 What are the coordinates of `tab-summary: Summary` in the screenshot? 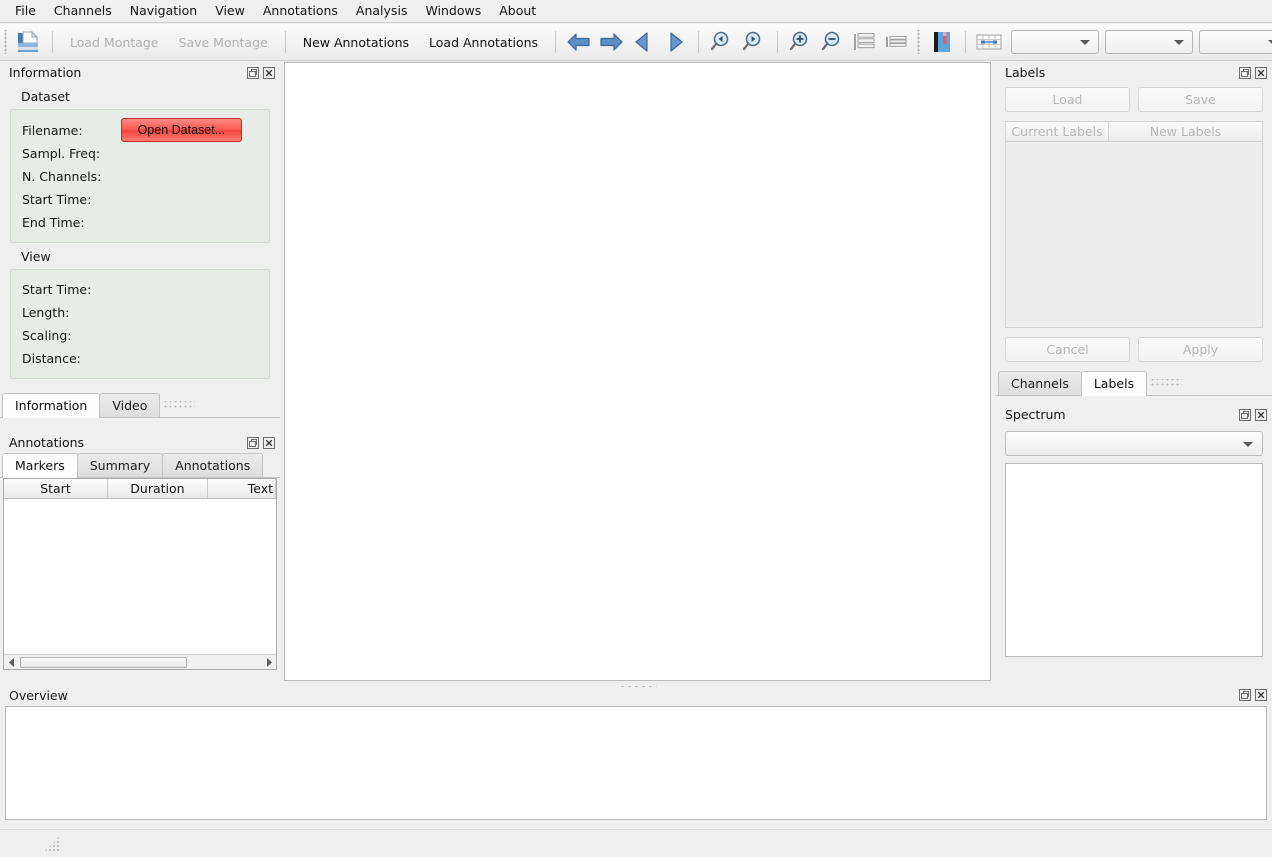 It's located at (120, 465).